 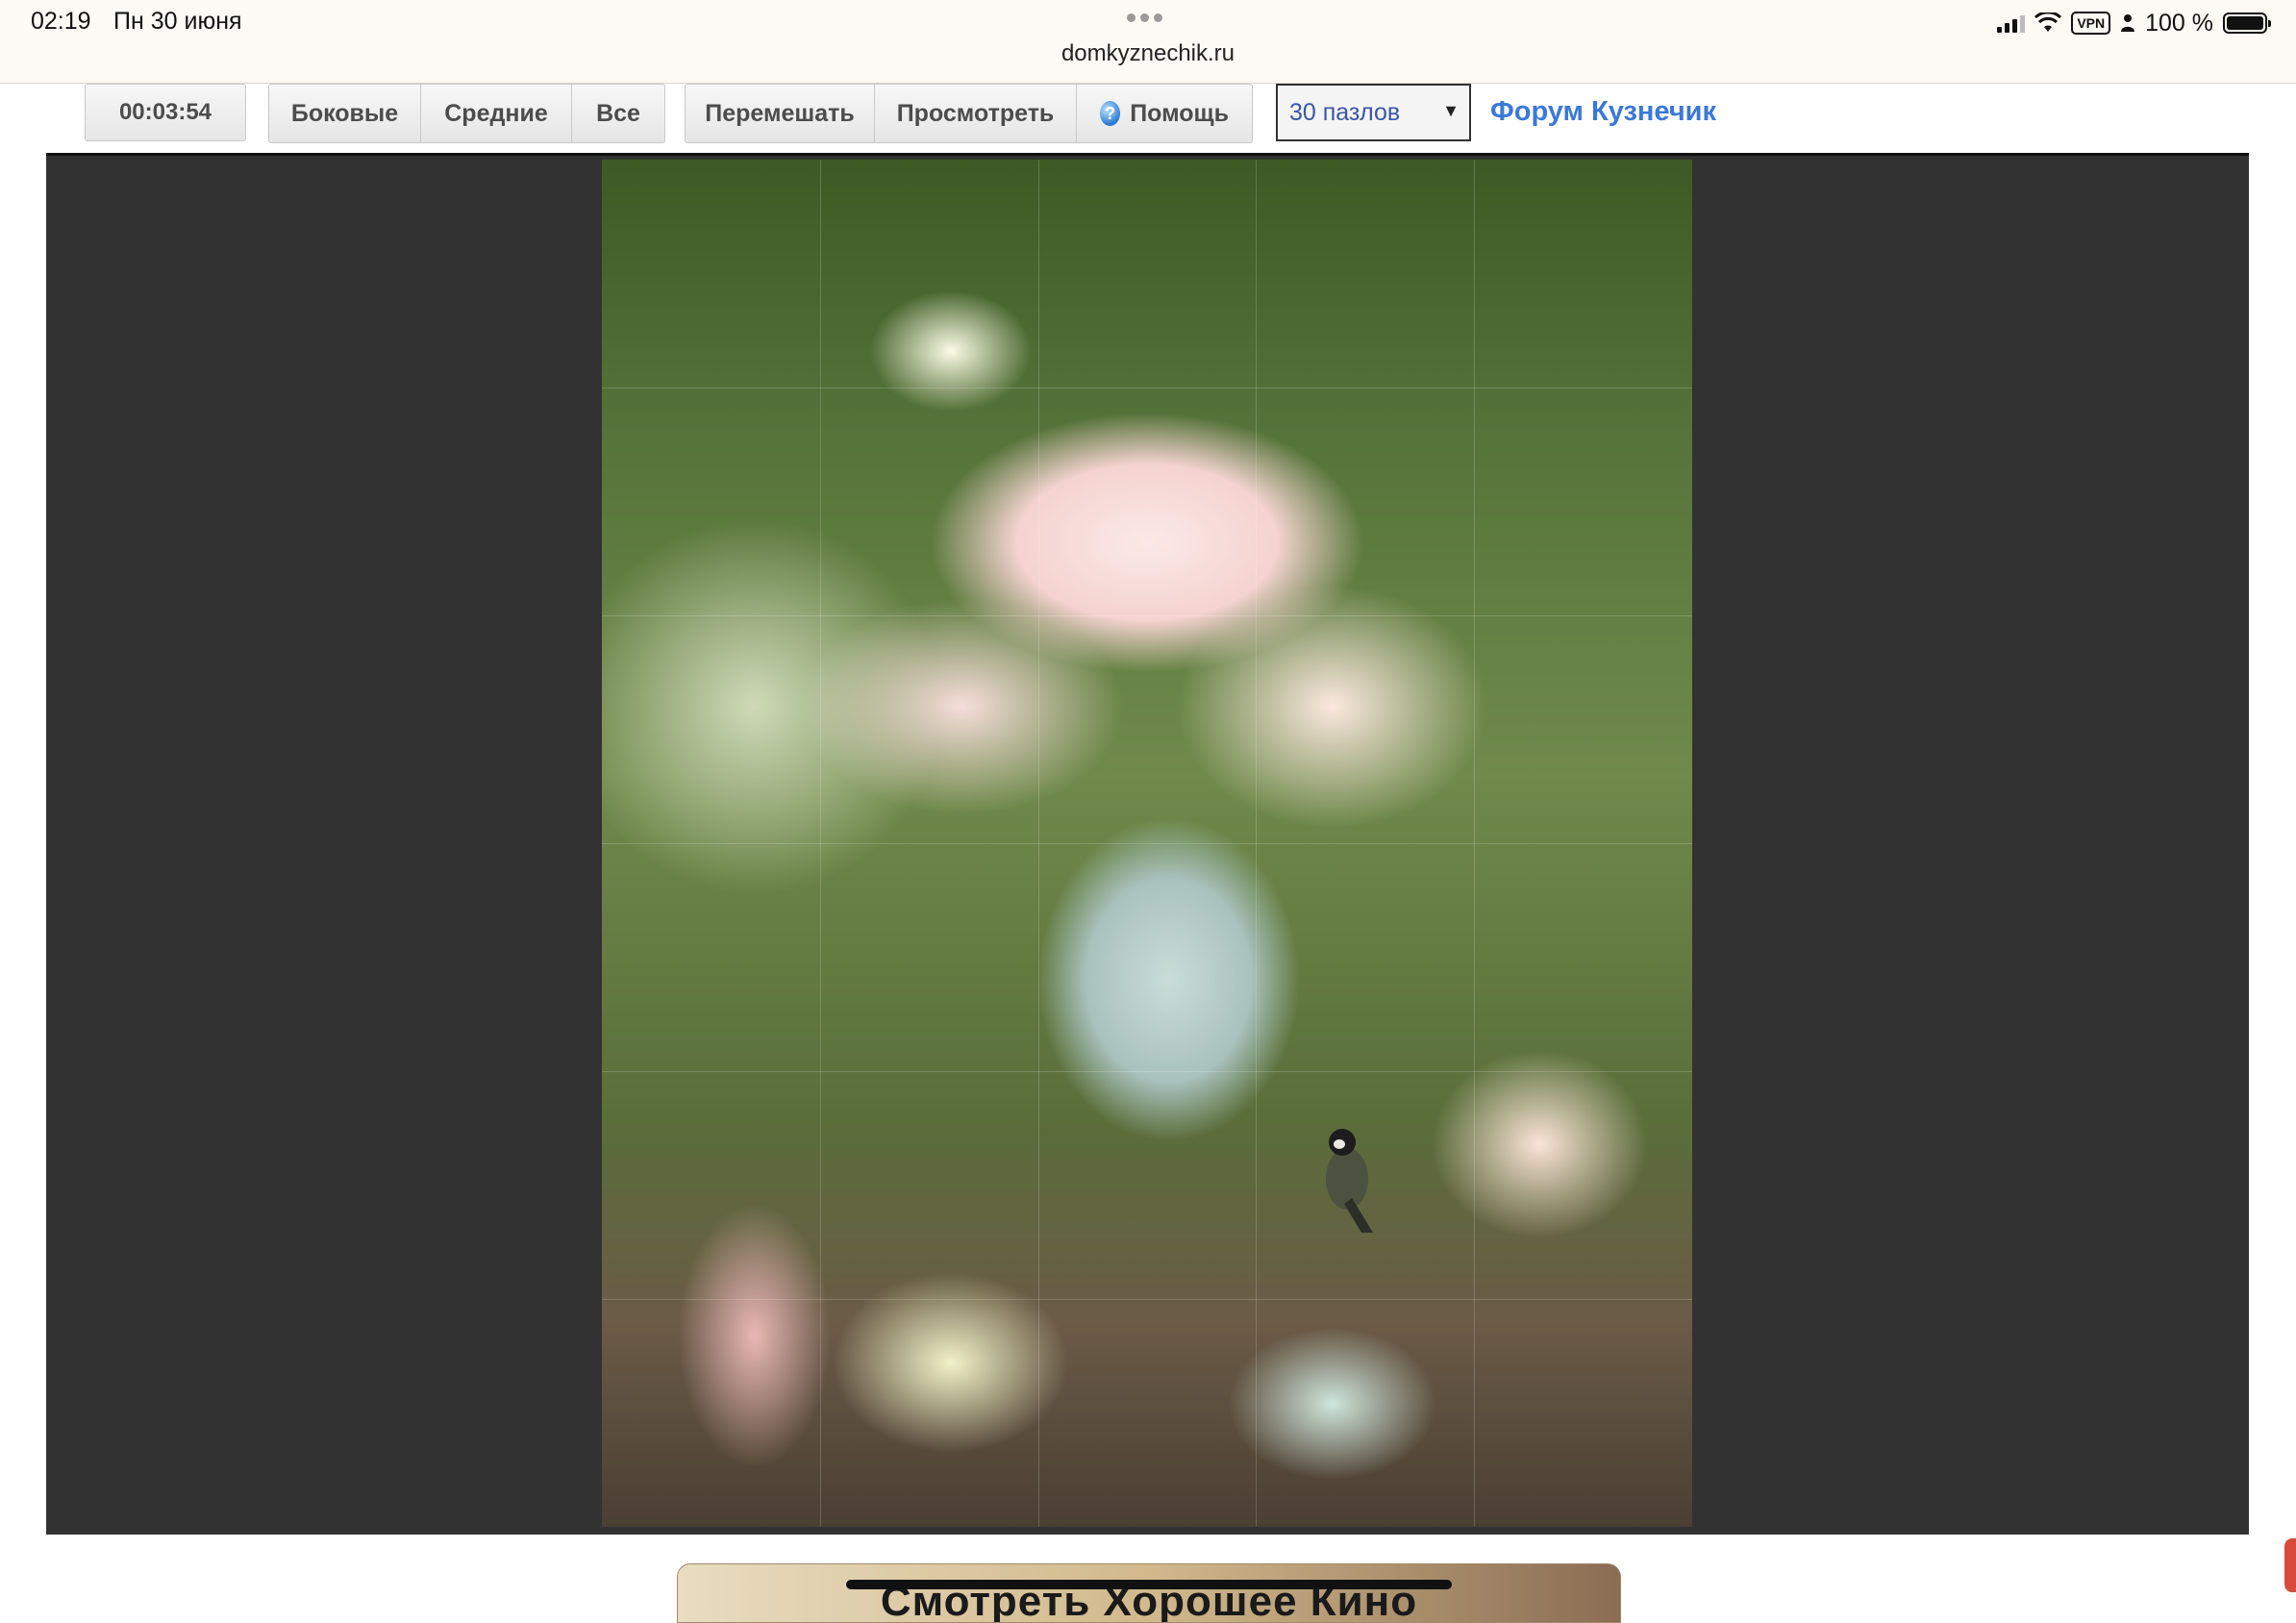 What do you see at coordinates (2091, 23) in the screenshot?
I see `vpn-badge: VPN` at bounding box center [2091, 23].